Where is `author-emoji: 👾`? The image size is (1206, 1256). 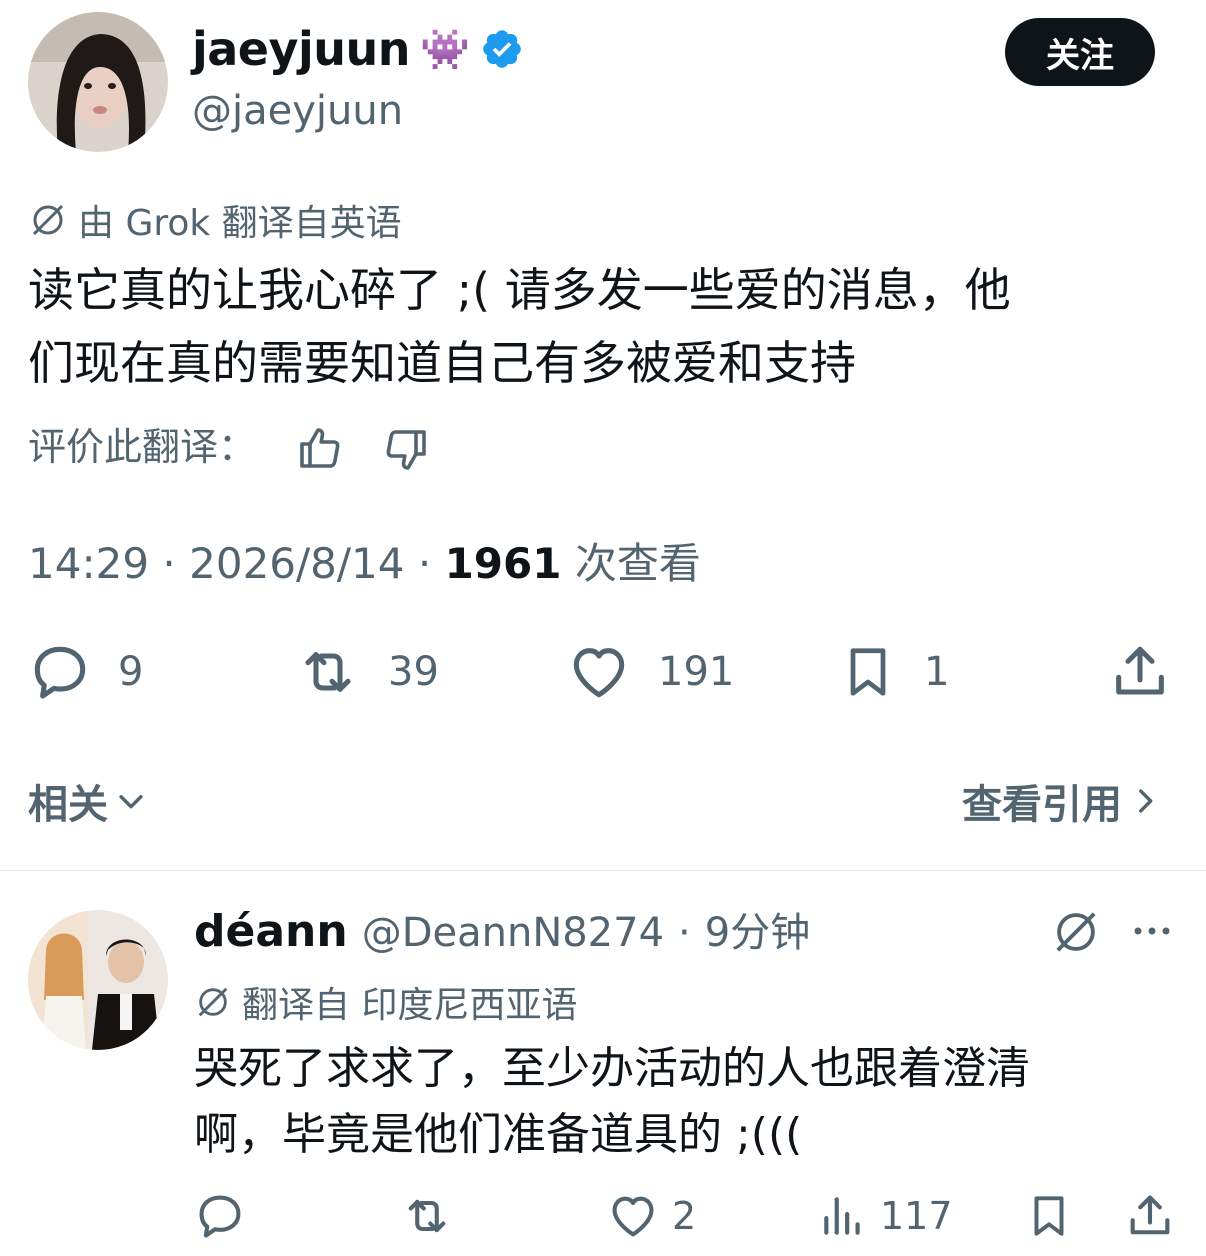
author-emoji: 👾 is located at coordinates (445, 49).